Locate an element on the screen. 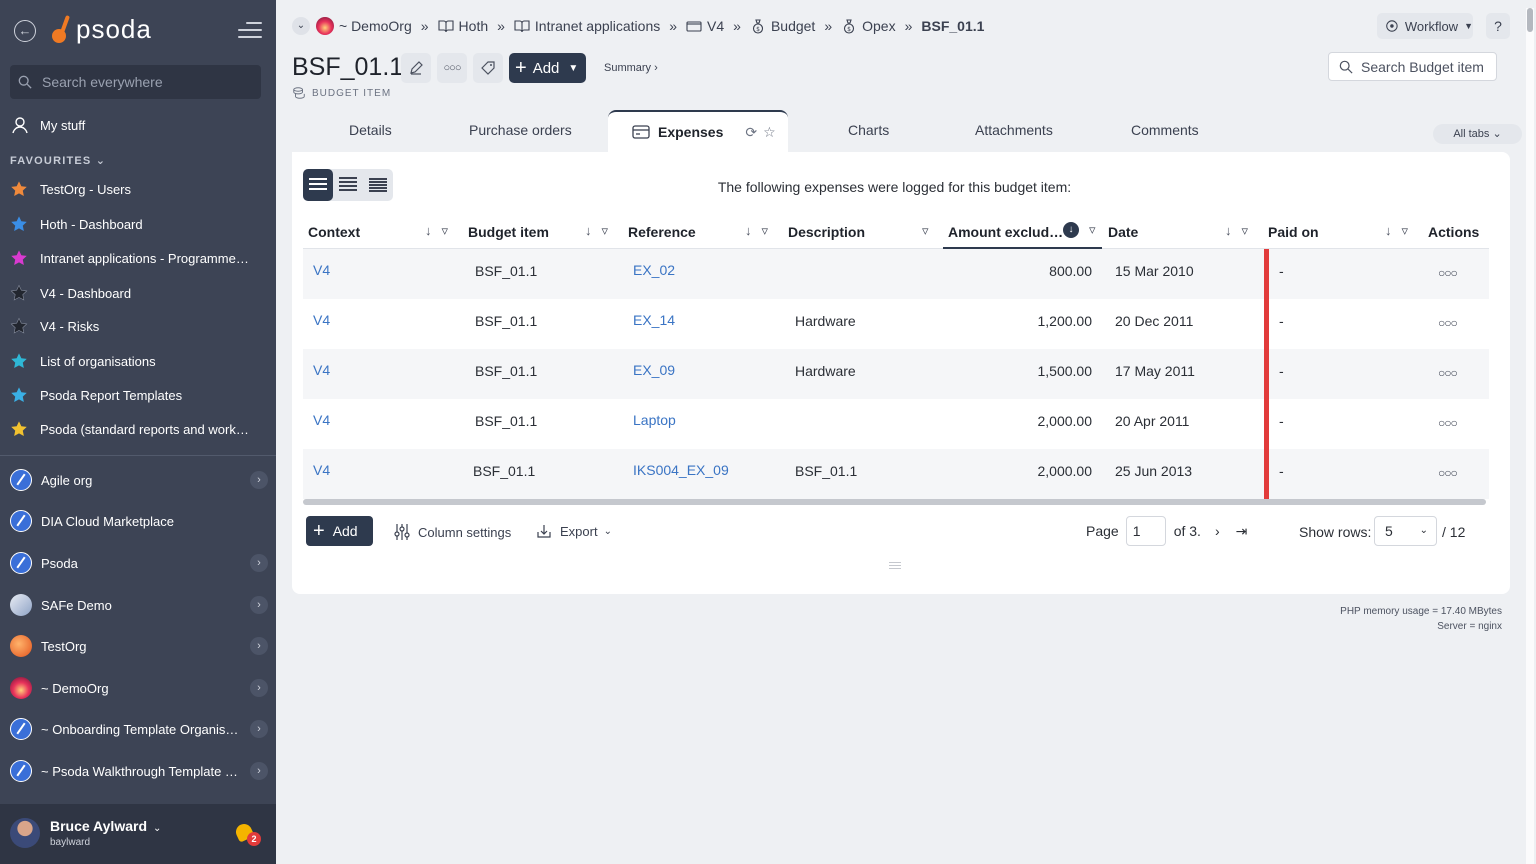 Image resolution: width=1536 pixels, height=864 pixels. rows-per-page-select: 5 ⌄ is located at coordinates (1405, 531).